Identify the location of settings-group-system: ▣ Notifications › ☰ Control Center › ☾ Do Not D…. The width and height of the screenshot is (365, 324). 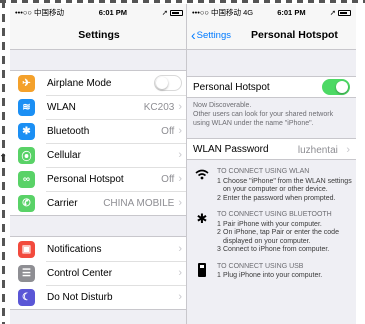
(99, 273).